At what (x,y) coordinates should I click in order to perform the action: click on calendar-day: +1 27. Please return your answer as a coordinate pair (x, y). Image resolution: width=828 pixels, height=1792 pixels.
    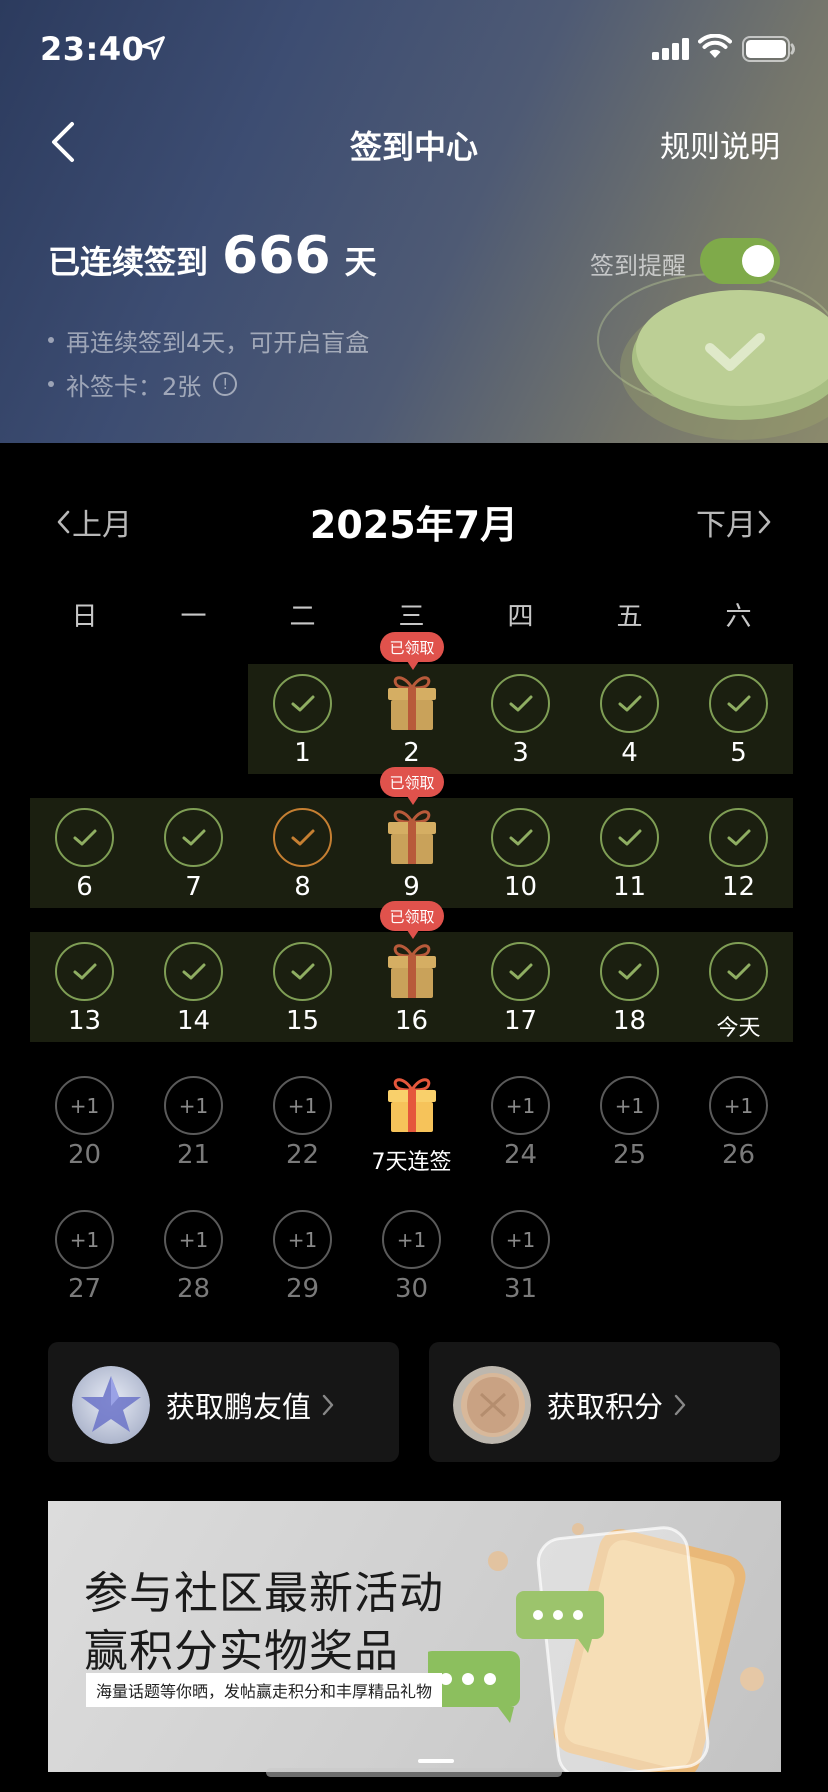
    Looking at the image, I should click on (84, 1255).